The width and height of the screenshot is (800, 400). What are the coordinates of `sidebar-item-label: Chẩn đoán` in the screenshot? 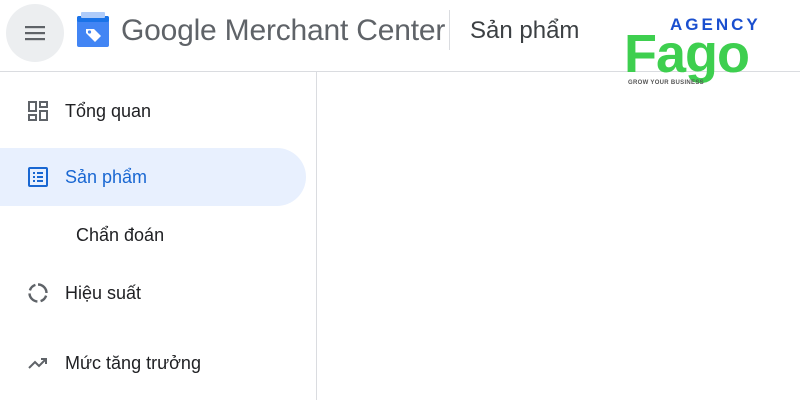 It's located at (120, 234).